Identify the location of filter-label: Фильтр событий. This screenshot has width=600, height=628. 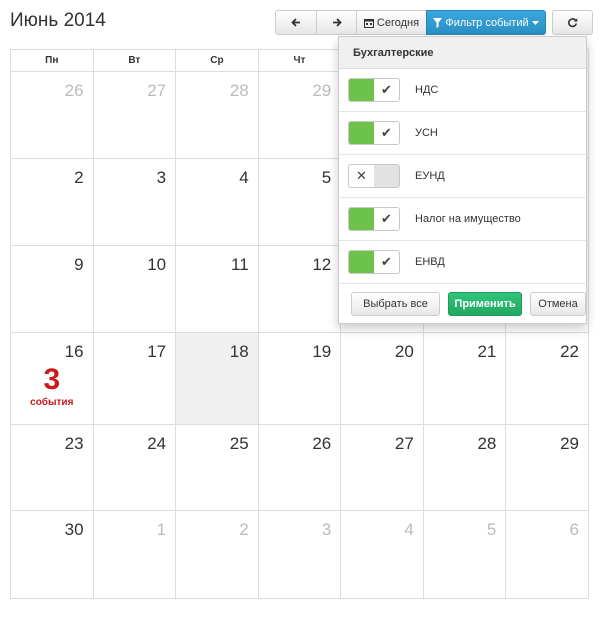
(487, 22).